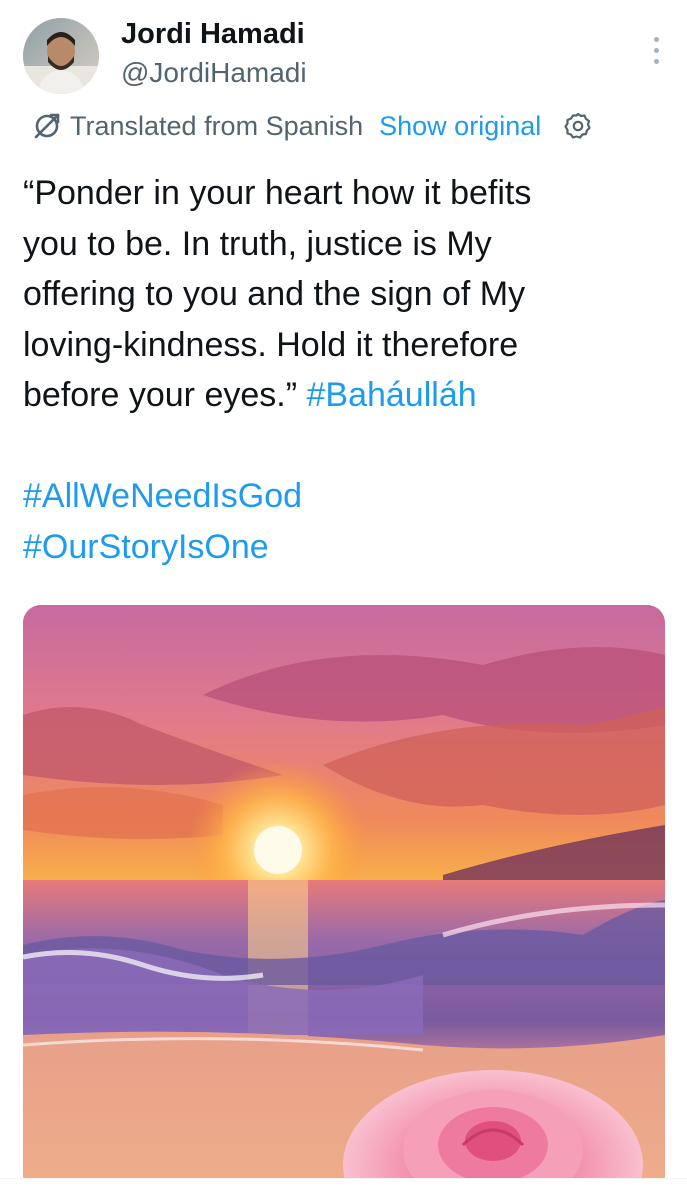  What do you see at coordinates (61, 56) in the screenshot?
I see `avatar` at bounding box center [61, 56].